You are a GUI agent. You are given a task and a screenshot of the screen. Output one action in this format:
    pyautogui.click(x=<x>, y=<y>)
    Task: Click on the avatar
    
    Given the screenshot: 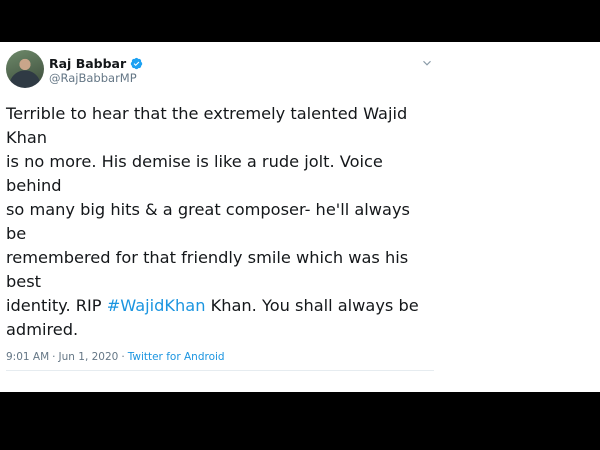 What is the action you would take?
    pyautogui.click(x=25, y=69)
    